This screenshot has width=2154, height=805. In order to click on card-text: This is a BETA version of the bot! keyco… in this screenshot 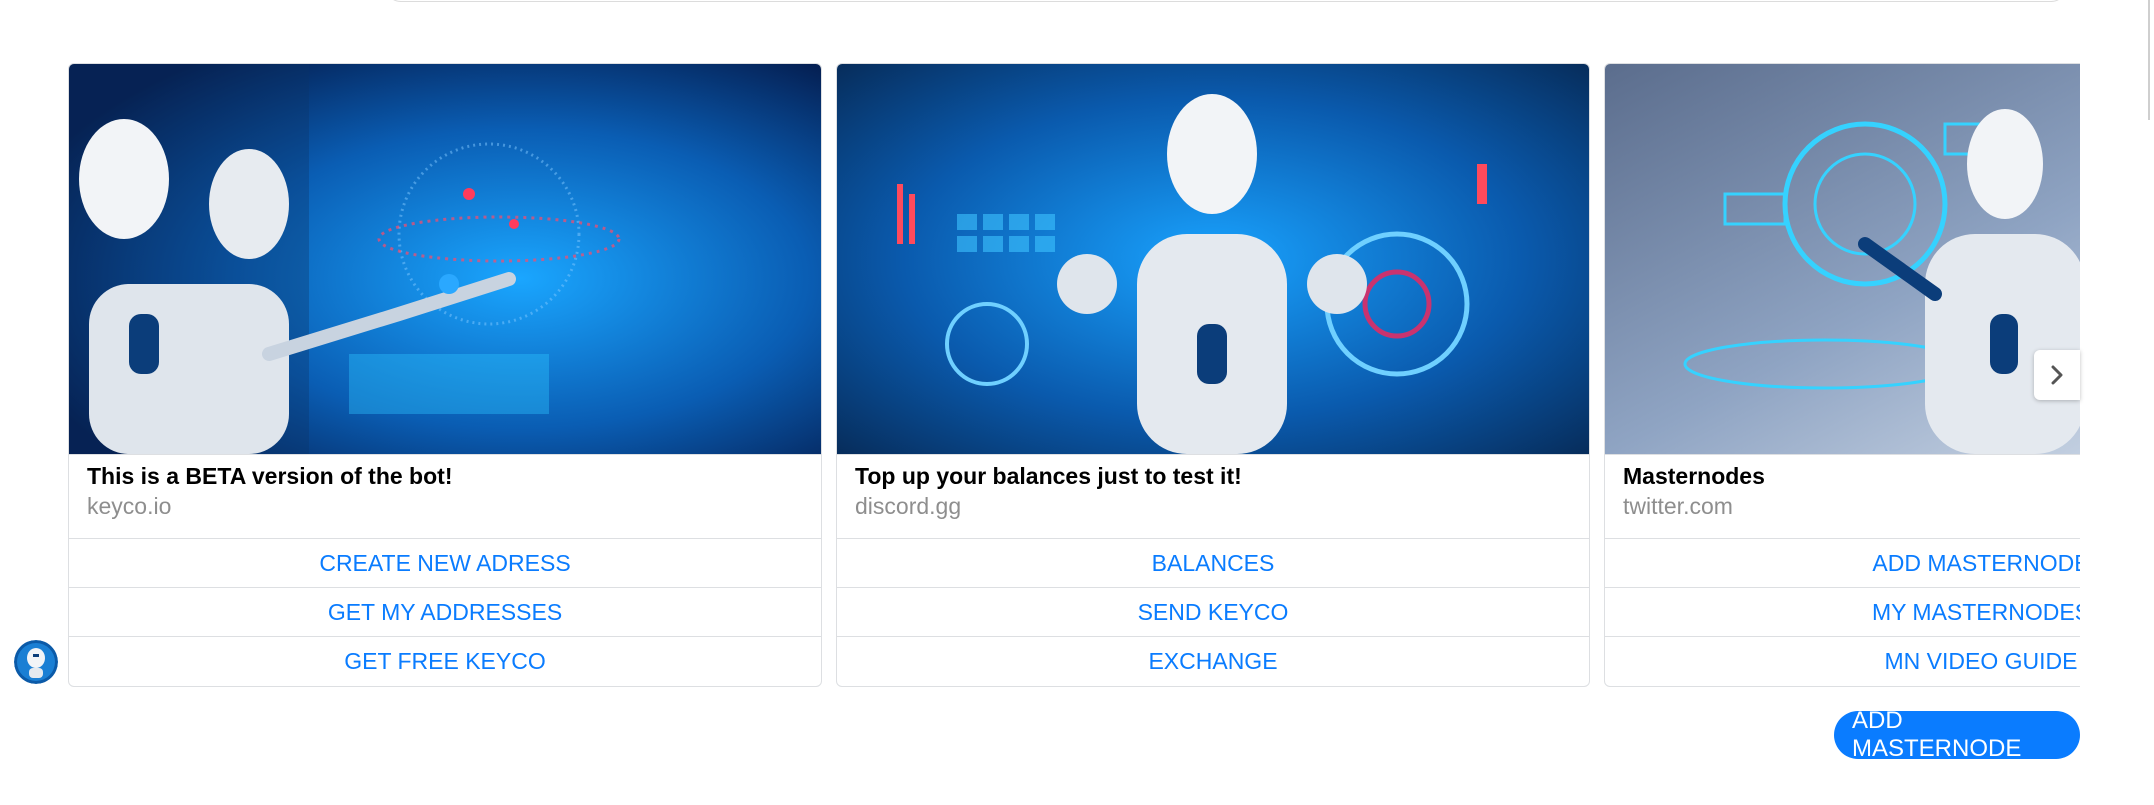, I will do `click(445, 497)`.